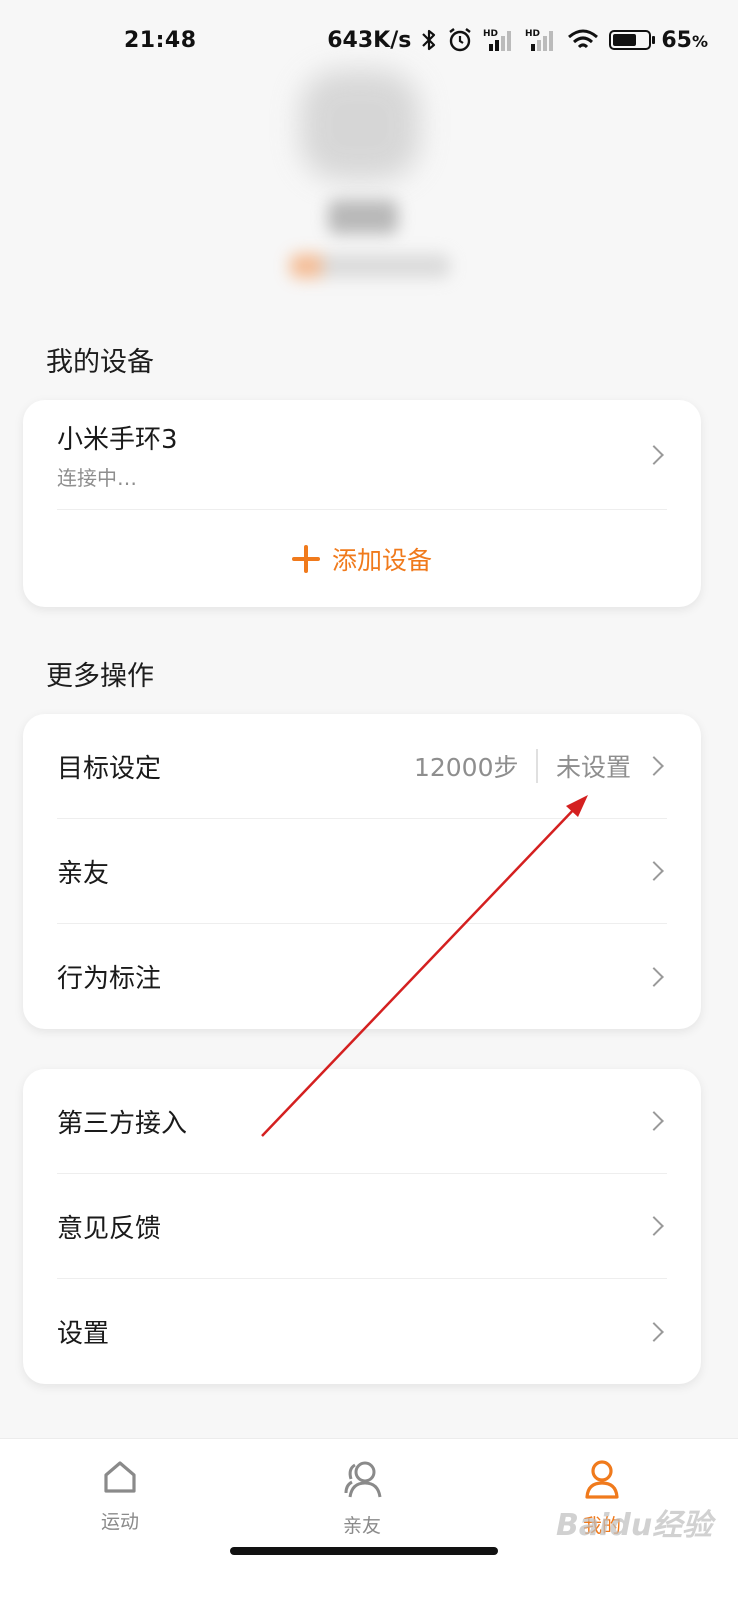  I want to click on list-item-feedback: 意见反馈, so click(362, 1226).